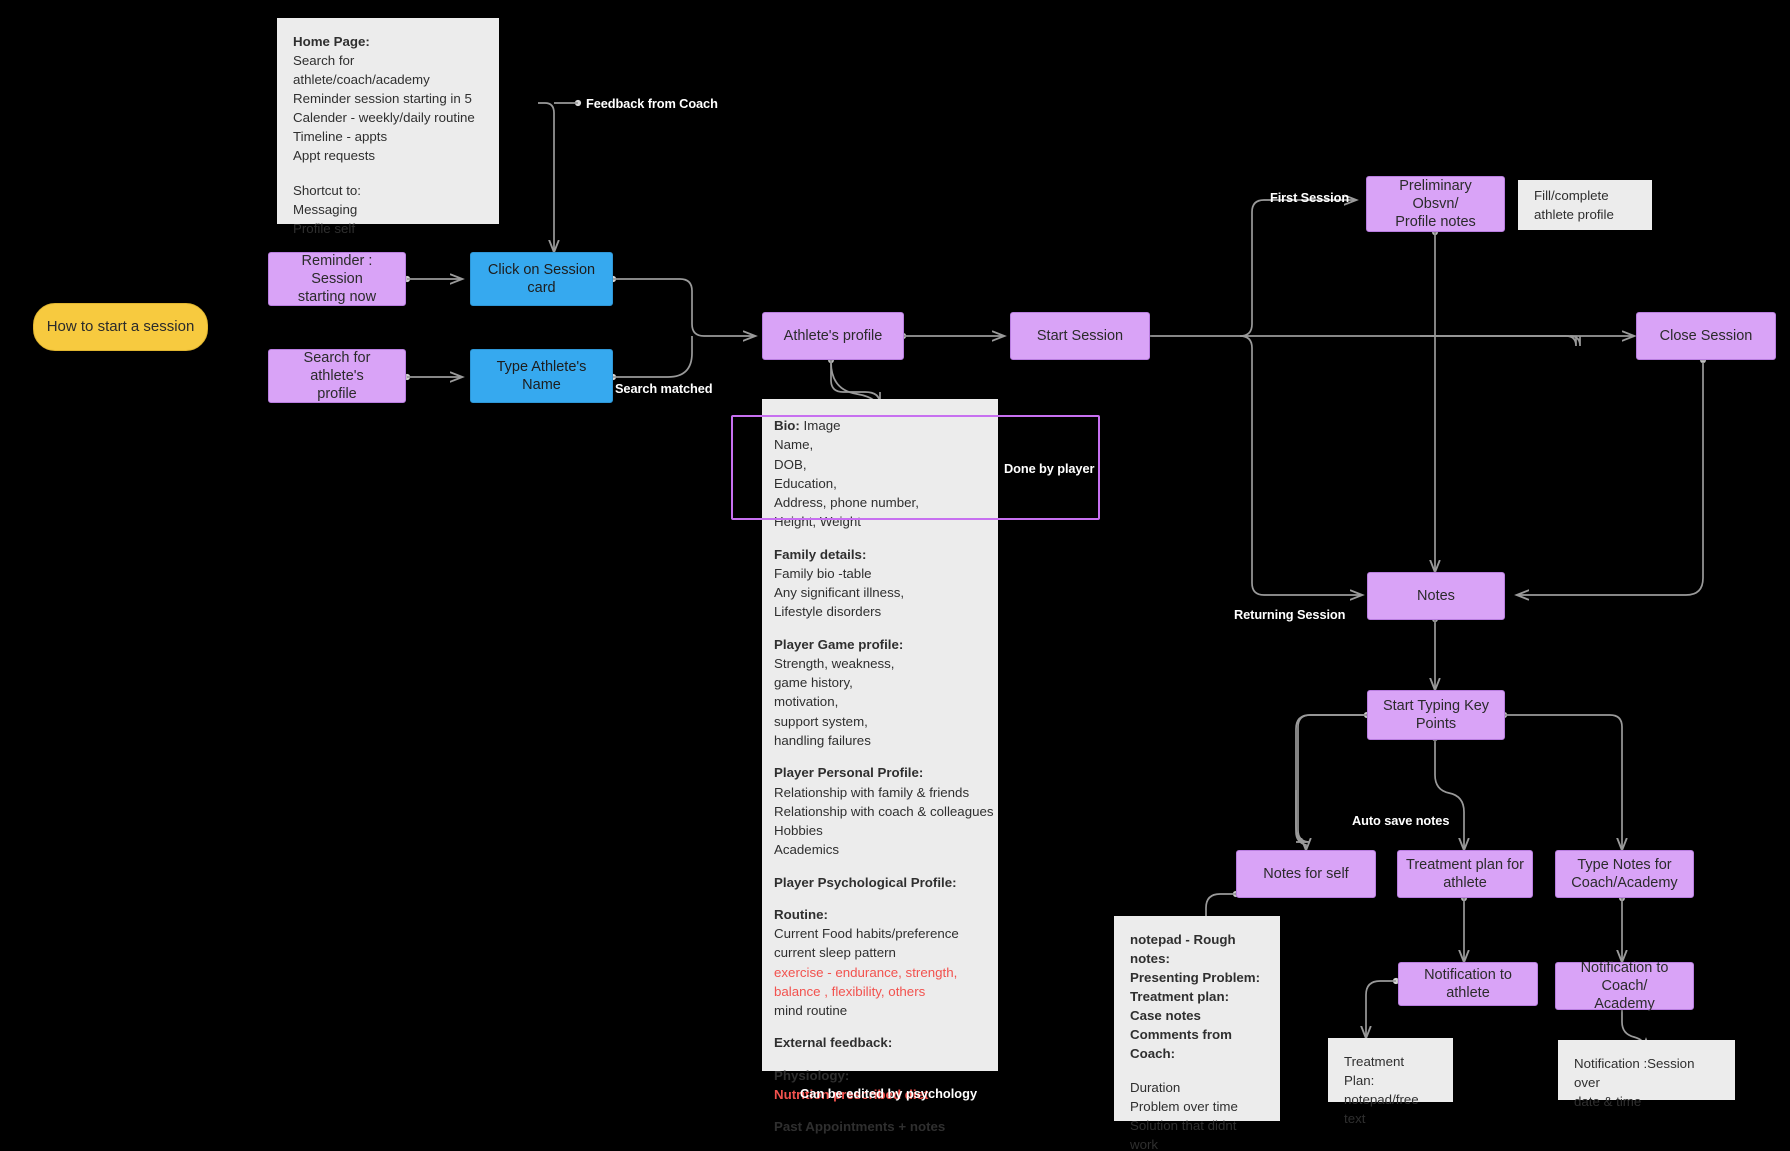  What do you see at coordinates (846, 503) in the screenshot?
I see `profile-bio-line-3: Address, phone number,` at bounding box center [846, 503].